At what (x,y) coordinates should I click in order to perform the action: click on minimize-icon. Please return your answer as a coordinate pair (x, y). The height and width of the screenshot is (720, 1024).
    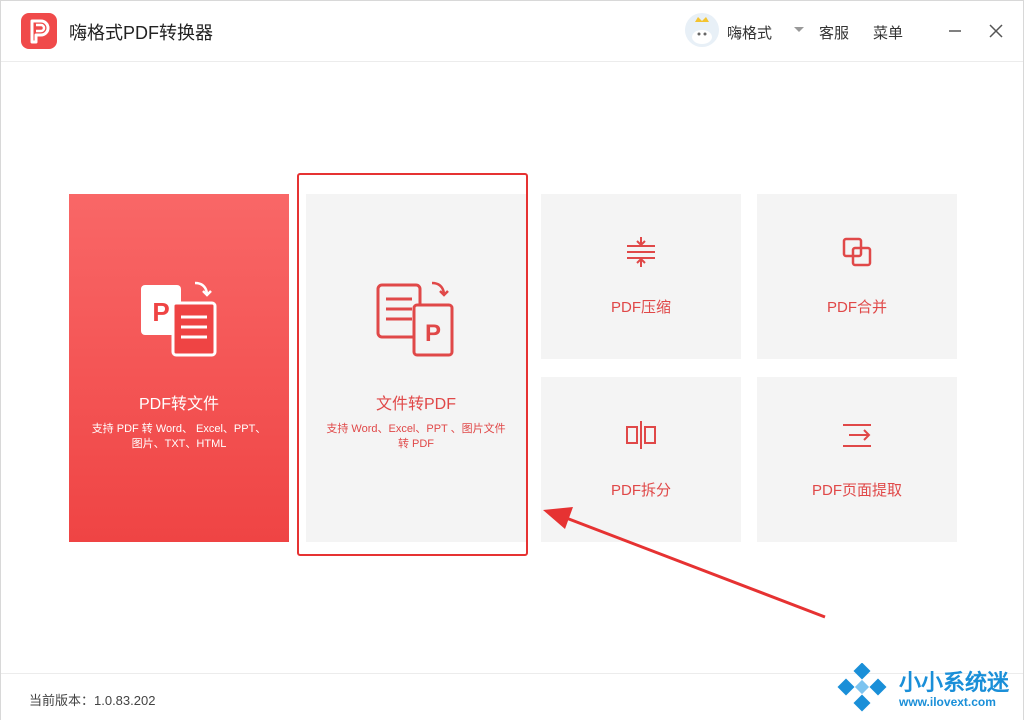
    Looking at the image, I should click on (955, 31).